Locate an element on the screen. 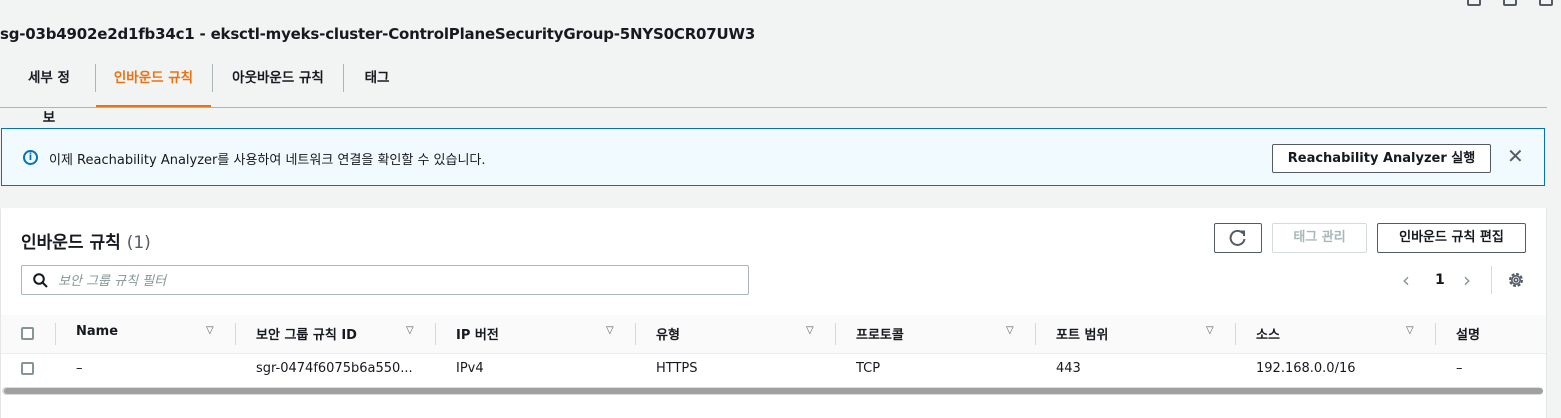  previous-page-icon: ‹ is located at coordinates (1406, 280).